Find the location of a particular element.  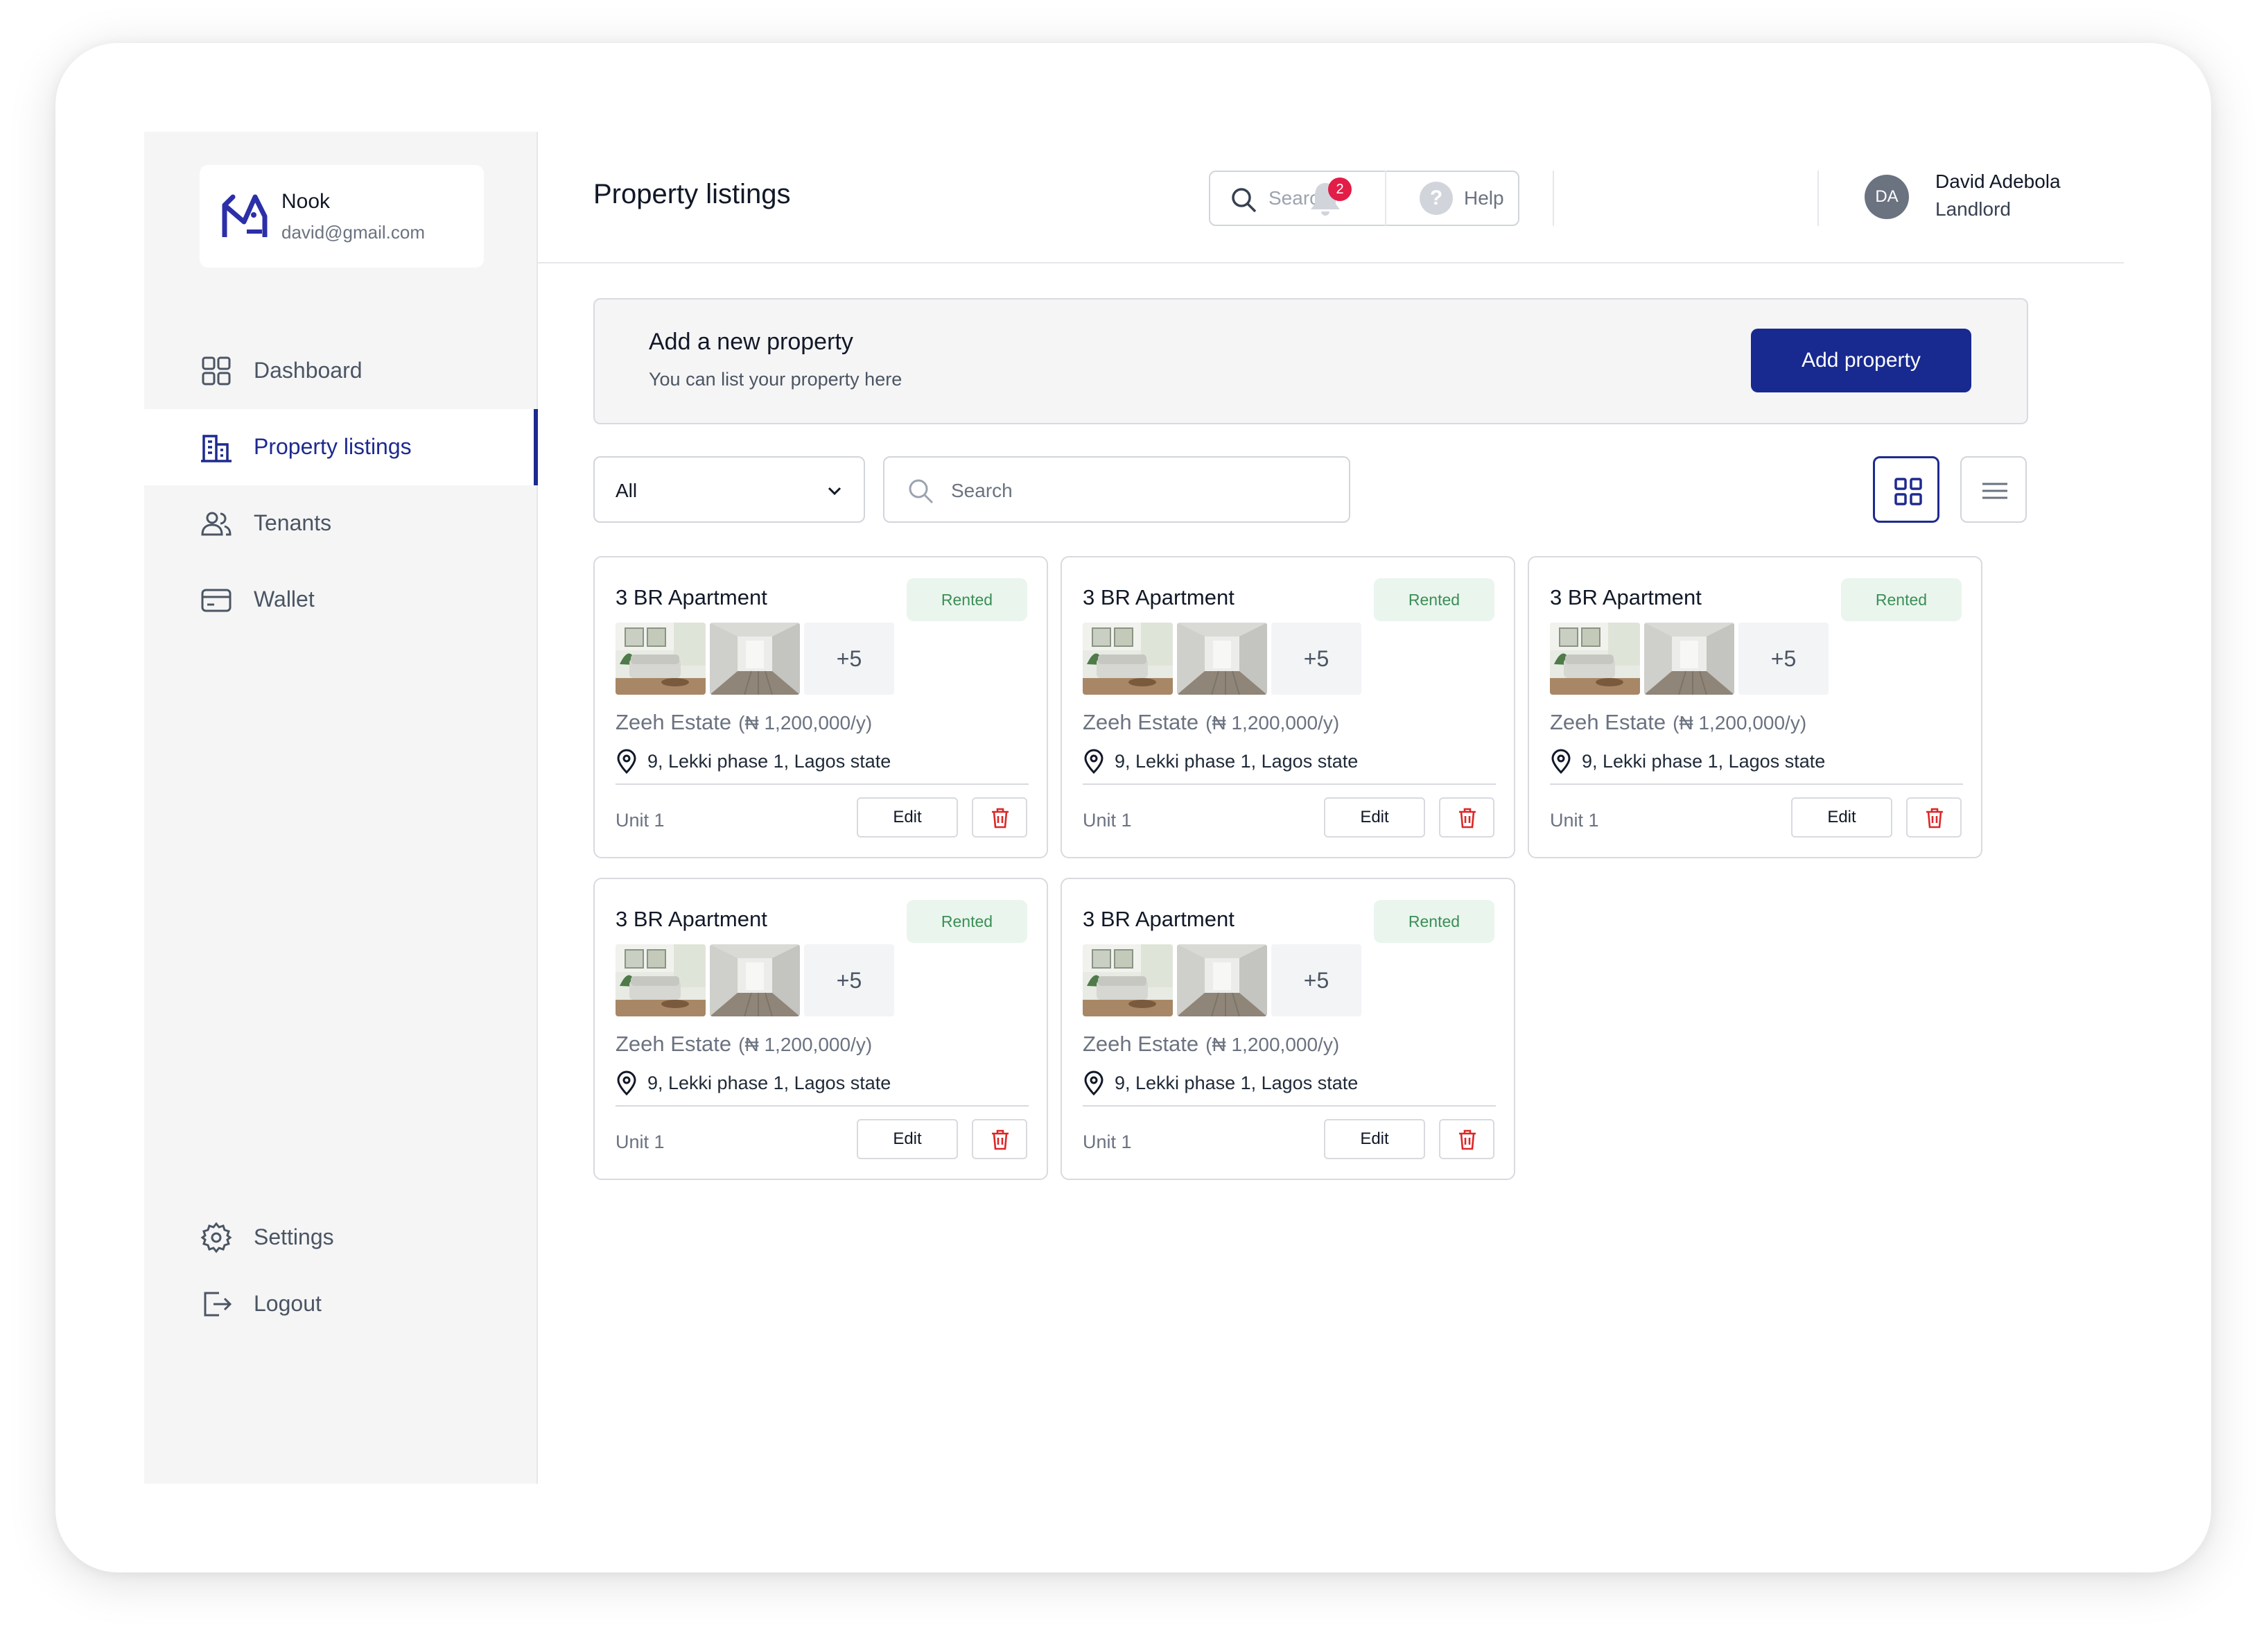

sidebar-item-logout: Logout is located at coordinates (340, 1304).